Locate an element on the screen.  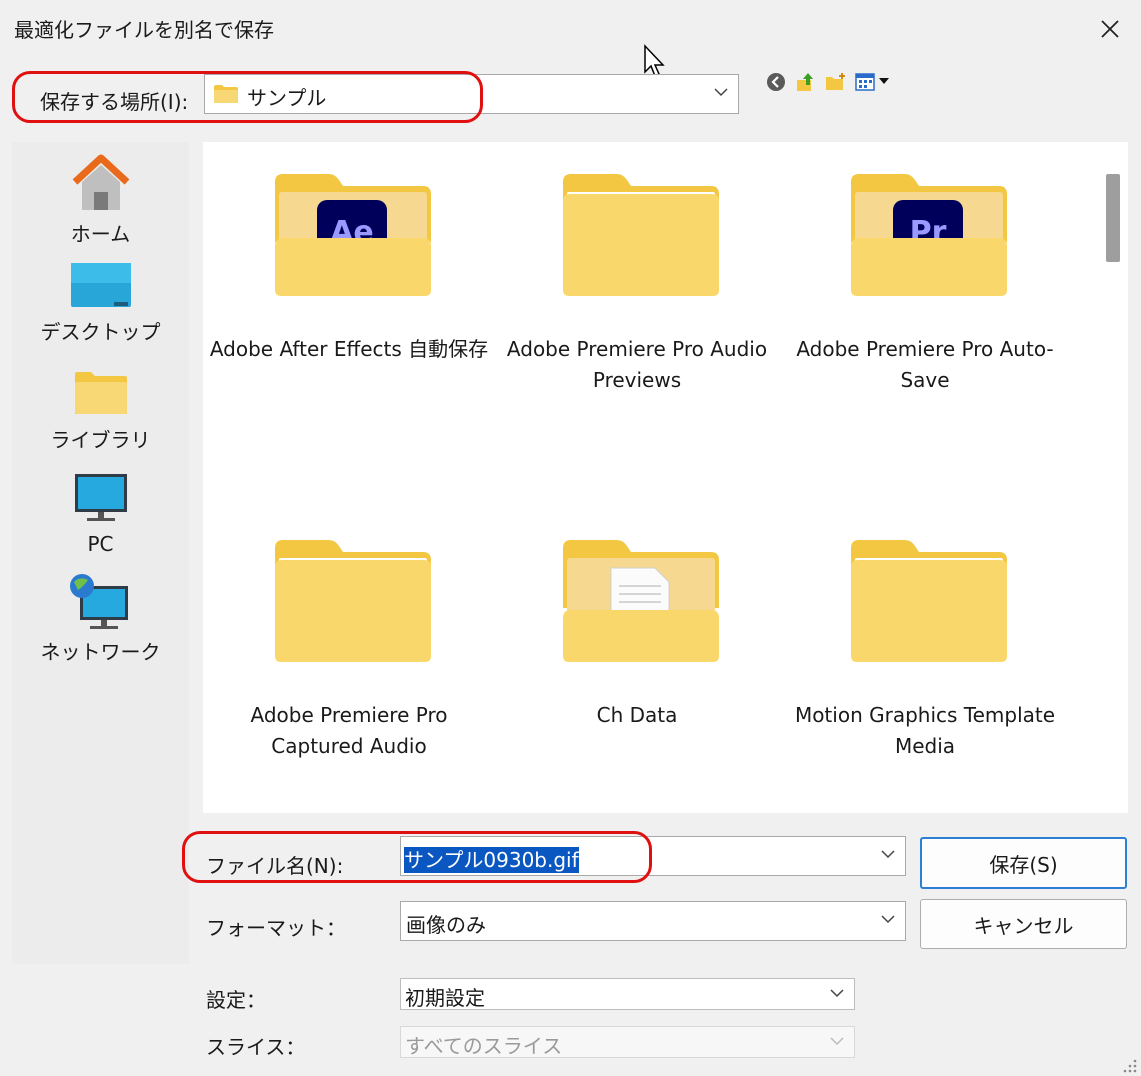
settings-dropdown: 初期設定 is located at coordinates (627, 994).